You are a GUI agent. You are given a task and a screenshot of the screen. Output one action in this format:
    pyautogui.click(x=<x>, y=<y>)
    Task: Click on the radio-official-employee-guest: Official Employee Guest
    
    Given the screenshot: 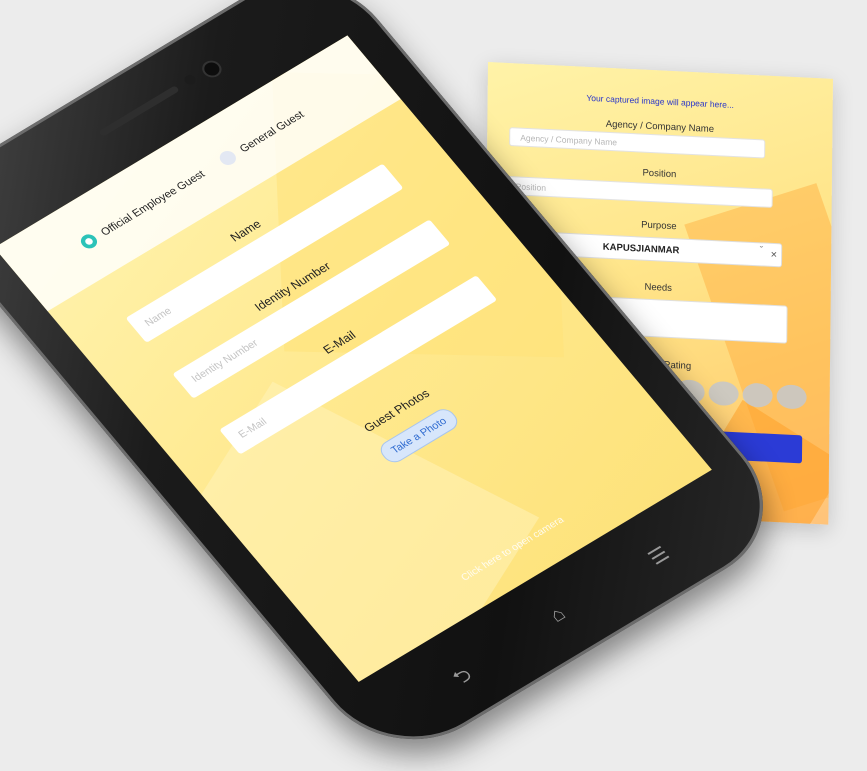 What is the action you would take?
    pyautogui.click(x=142, y=209)
    